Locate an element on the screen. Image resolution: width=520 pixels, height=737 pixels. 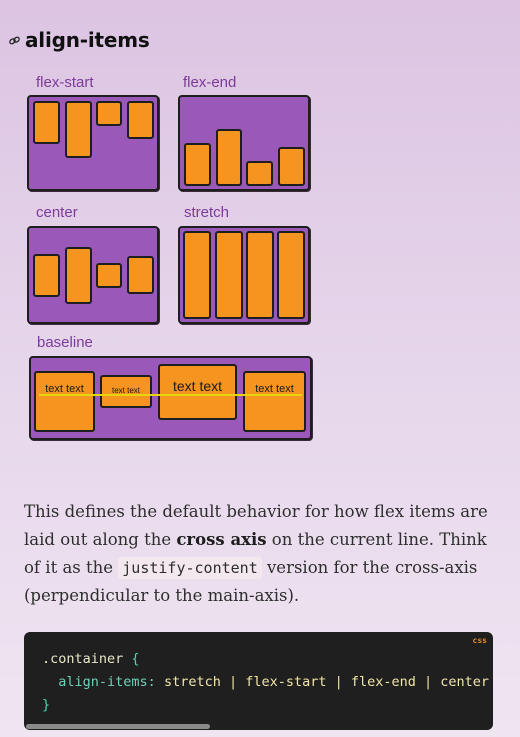
baseline-label: baseline is located at coordinates (65, 342).